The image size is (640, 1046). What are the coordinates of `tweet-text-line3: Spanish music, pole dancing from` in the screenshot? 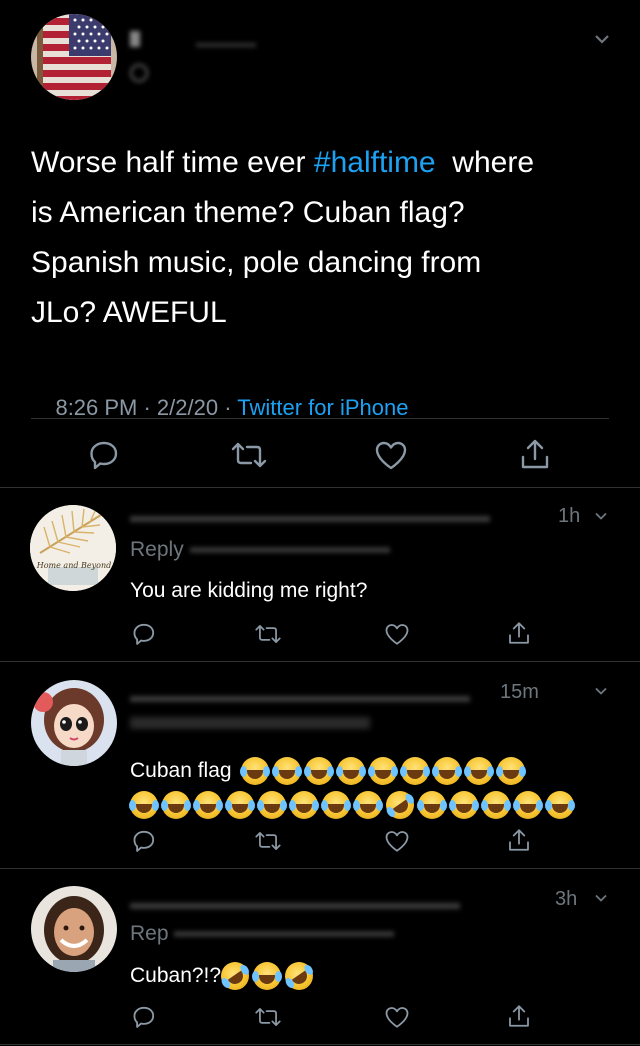 It's located at (256, 262).